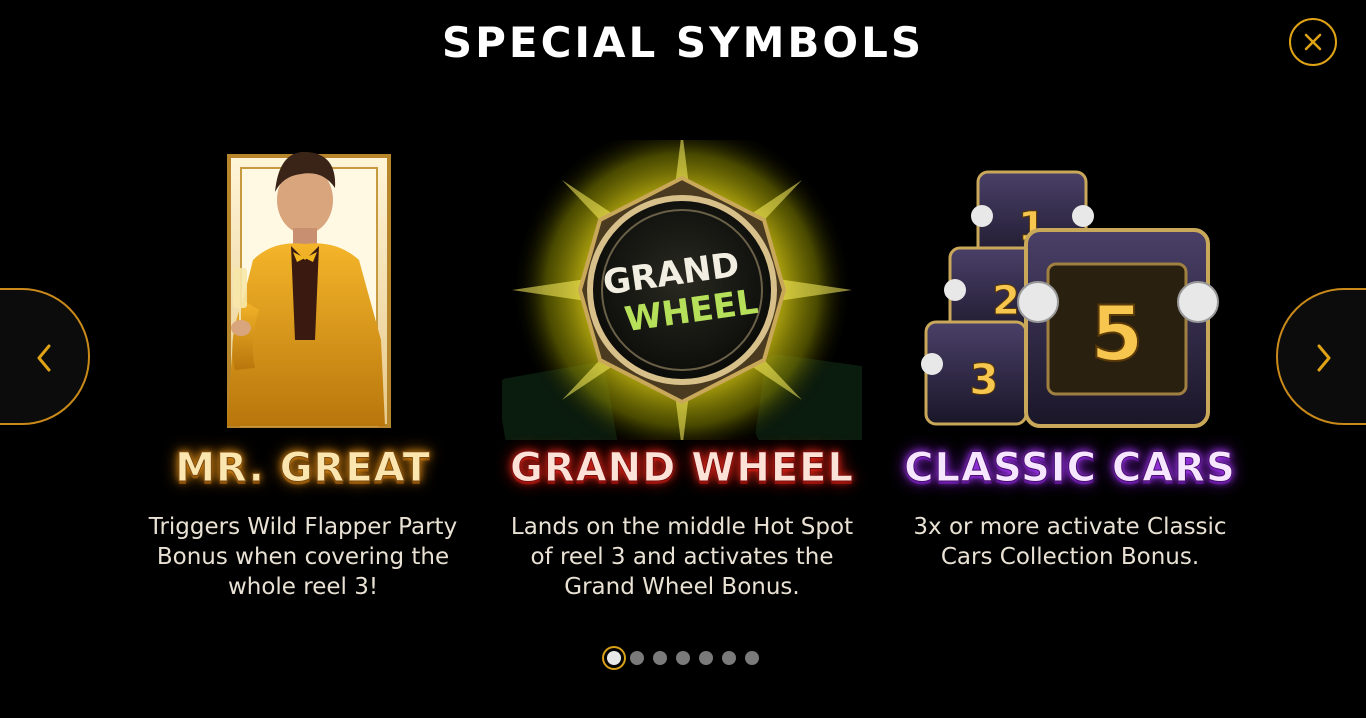 Image resolution: width=1366 pixels, height=718 pixels. What do you see at coordinates (983, 379) in the screenshot?
I see `car-number-3: 3` at bounding box center [983, 379].